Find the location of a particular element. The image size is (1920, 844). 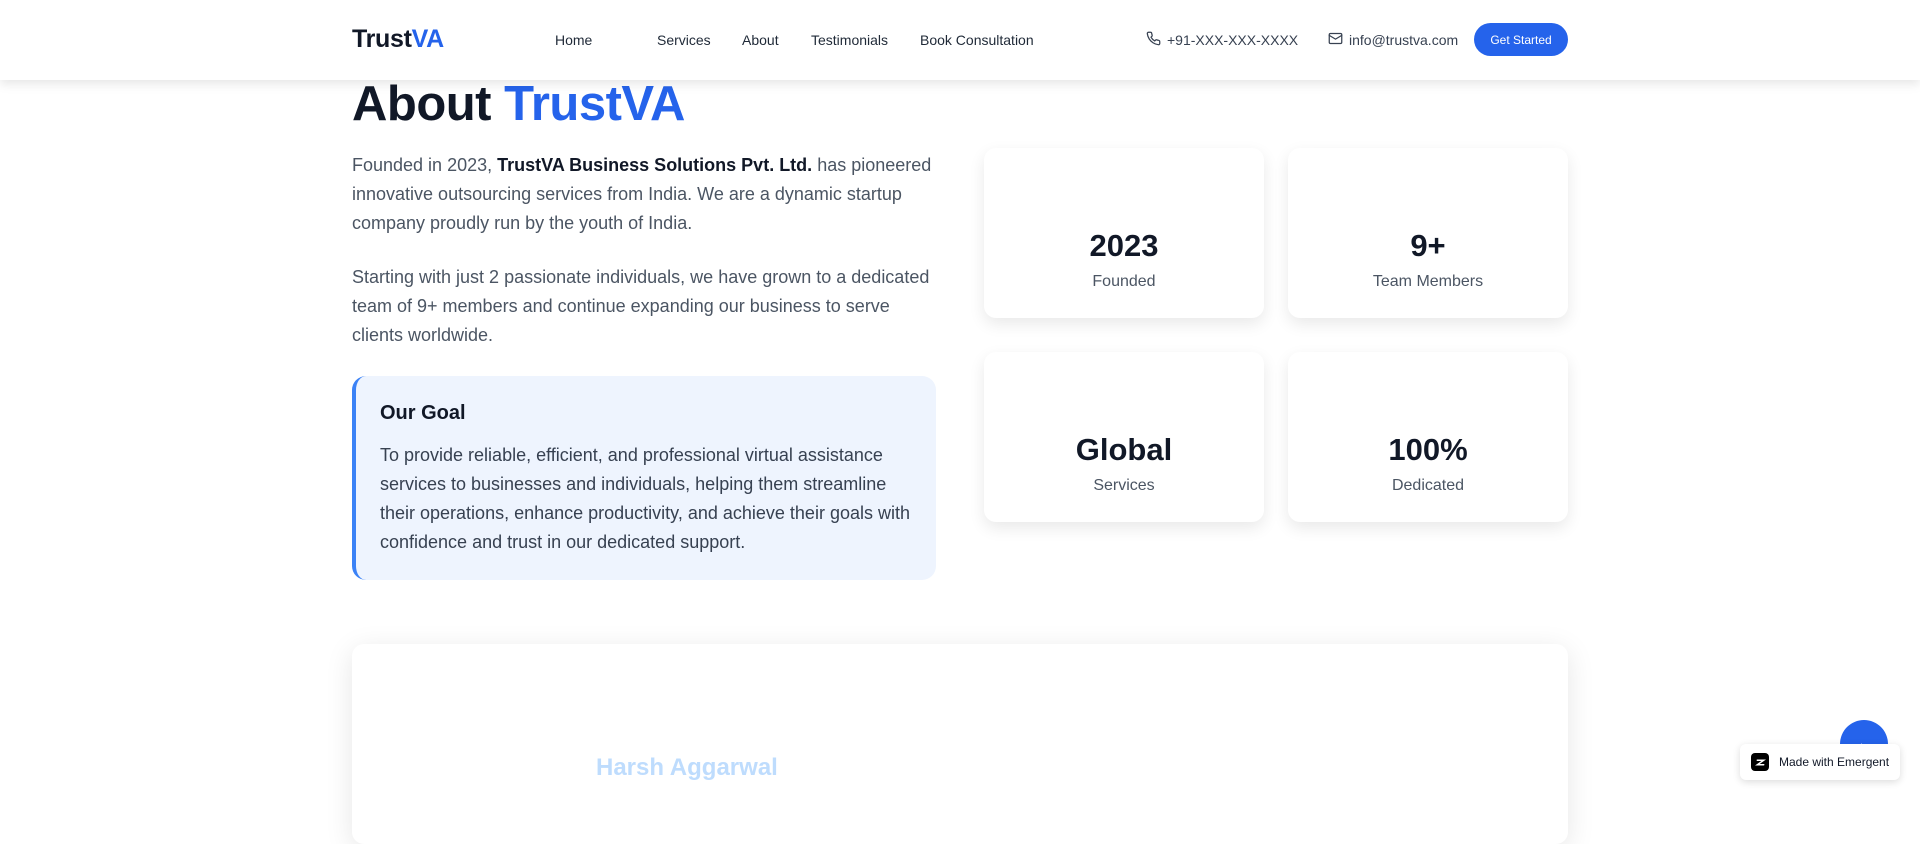

founding-prefix: Founded in 2023, is located at coordinates (422, 165).